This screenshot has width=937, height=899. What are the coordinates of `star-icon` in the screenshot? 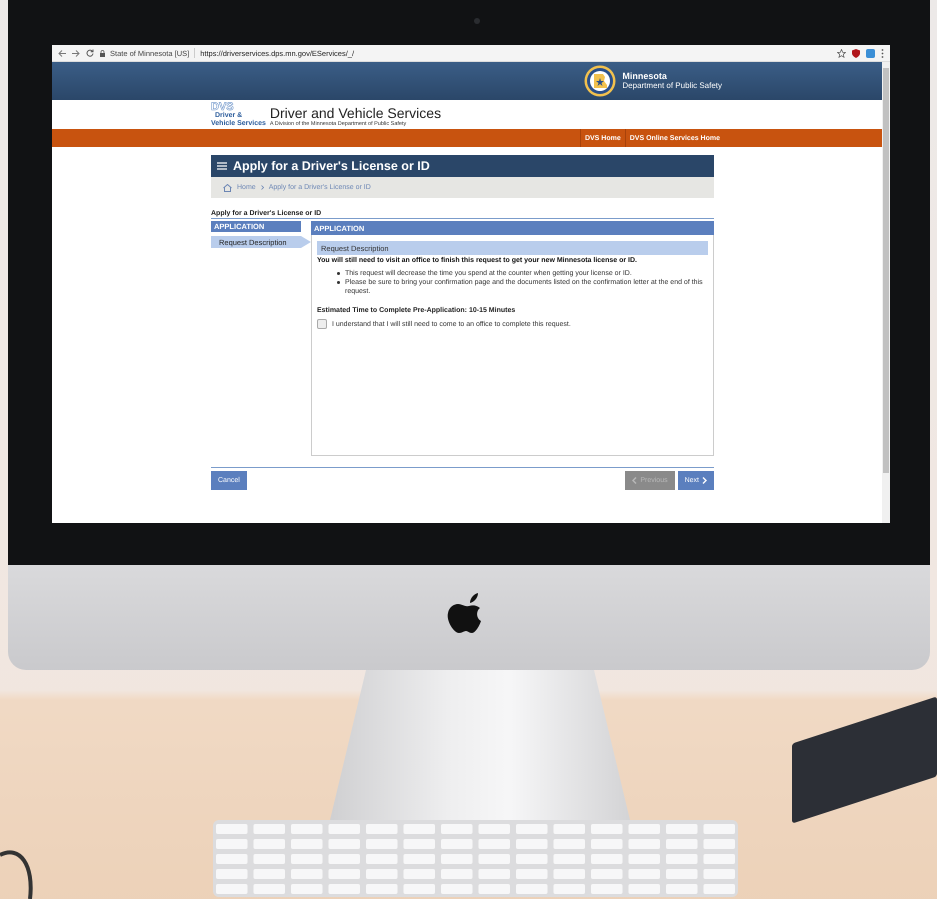 It's located at (841, 53).